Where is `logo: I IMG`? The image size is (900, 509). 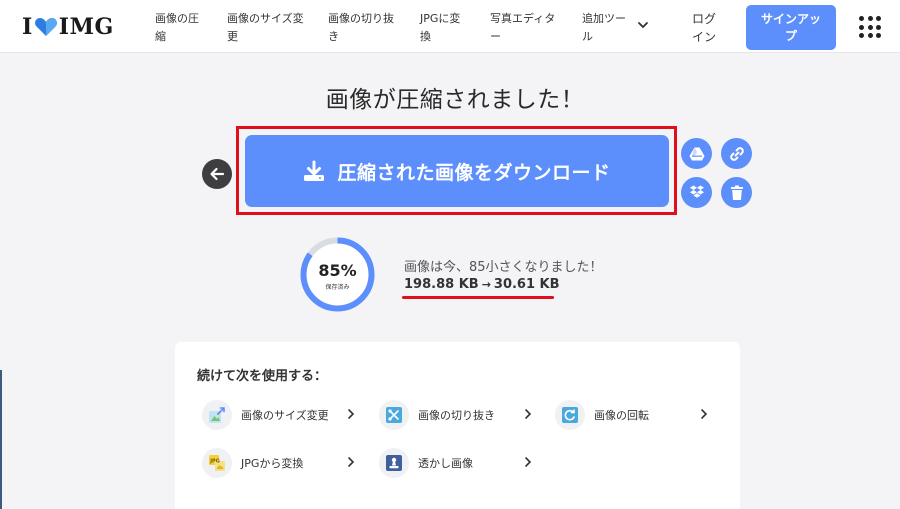 logo: I IMG is located at coordinates (68, 27).